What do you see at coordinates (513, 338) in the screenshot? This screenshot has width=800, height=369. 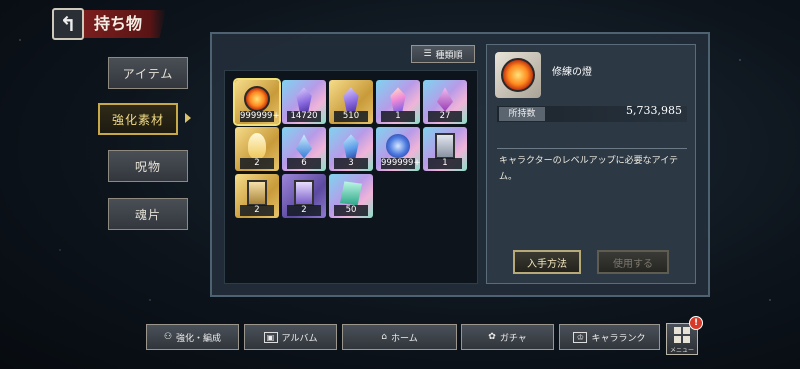 I see `nav-label: ガチャ` at bounding box center [513, 338].